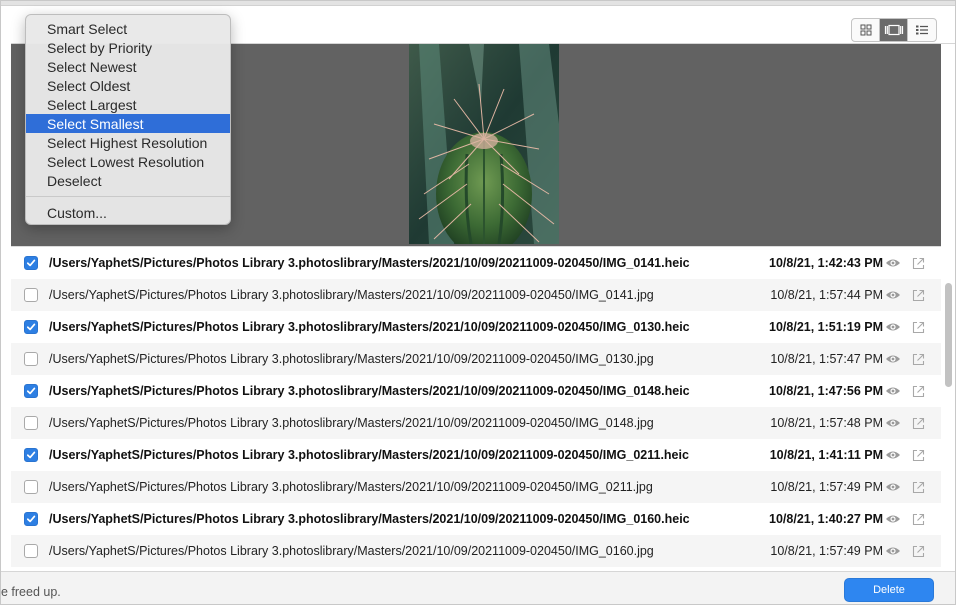  What do you see at coordinates (128, 161) in the screenshot?
I see `menu-item-select-lowest-resolution: Select Lowest Resolution` at bounding box center [128, 161].